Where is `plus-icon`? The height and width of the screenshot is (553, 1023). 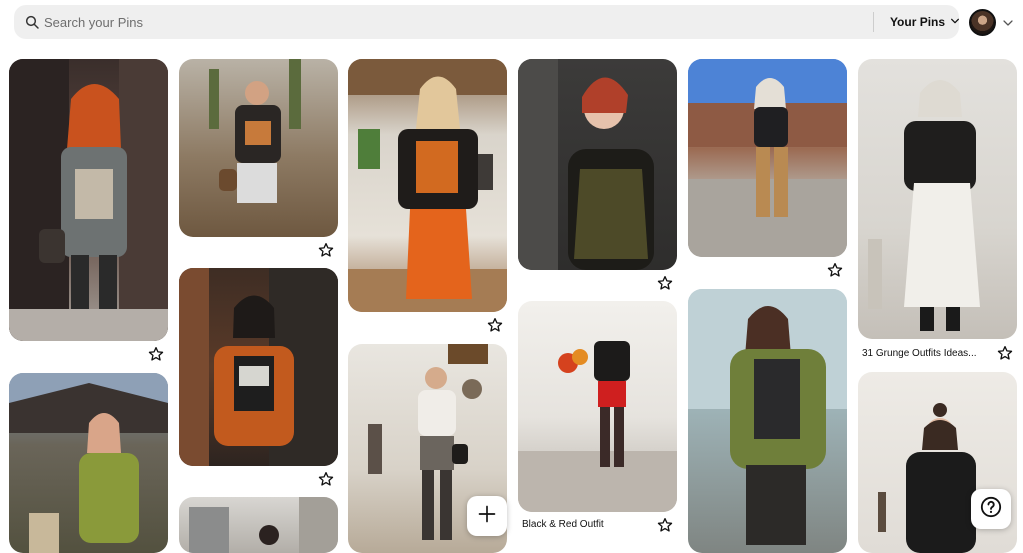
plus-icon is located at coordinates (487, 516).